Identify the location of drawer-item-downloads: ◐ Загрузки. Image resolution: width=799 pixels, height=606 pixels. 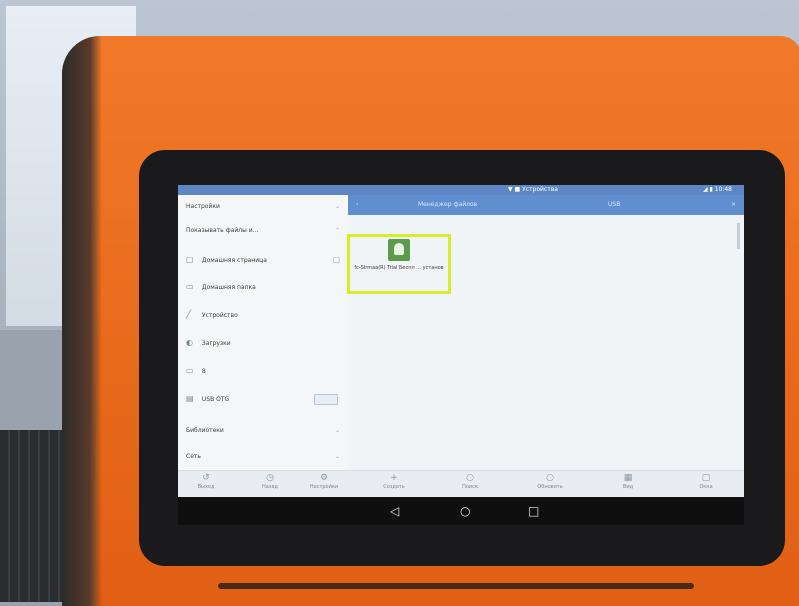
(266, 343).